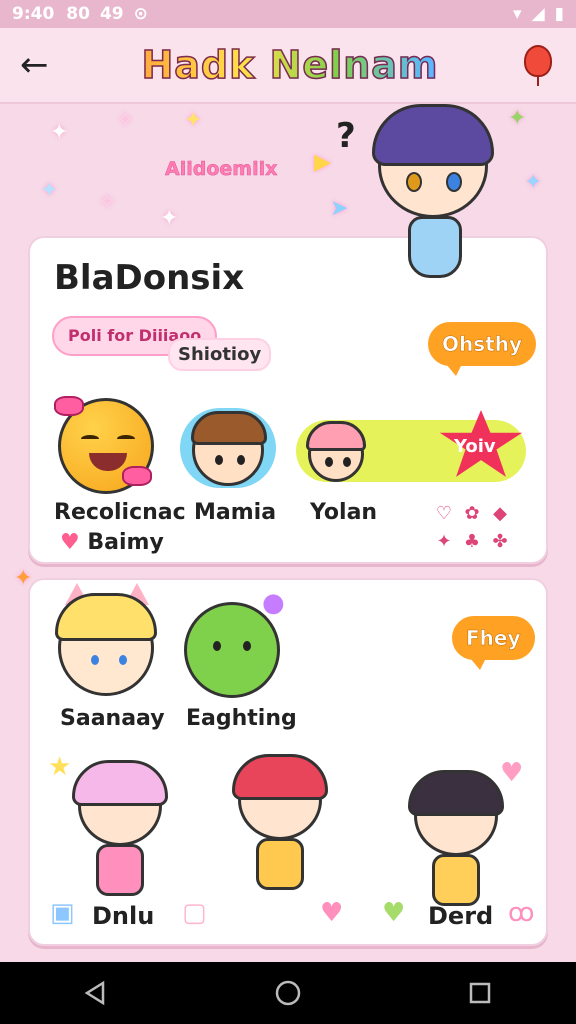  I want to click on red-hair-character, so click(280, 827).